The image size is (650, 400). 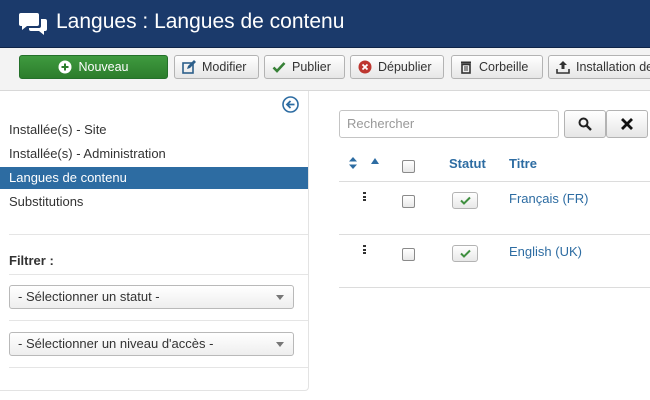 I want to click on sort-asc-icon, so click(x=375, y=161).